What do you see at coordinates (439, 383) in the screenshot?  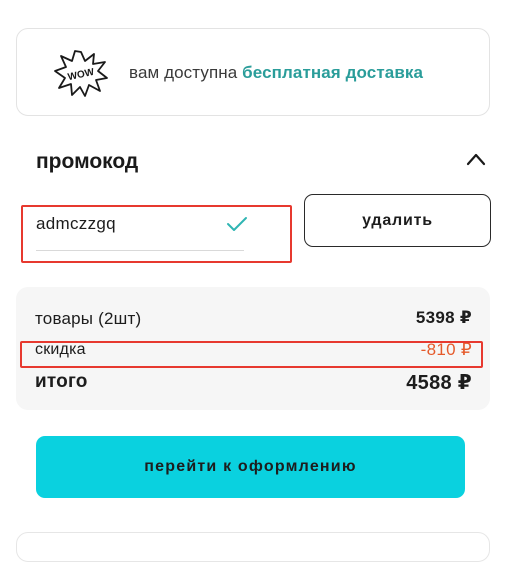 I see `total-value: 4588 ₽` at bounding box center [439, 383].